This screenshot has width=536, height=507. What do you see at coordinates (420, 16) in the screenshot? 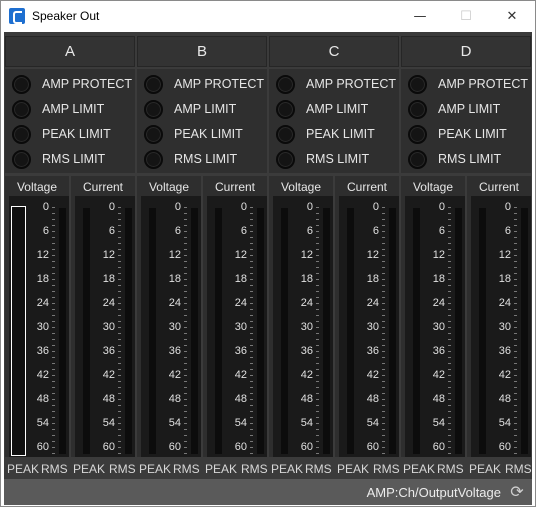
I see `minimize-button: —` at bounding box center [420, 16].